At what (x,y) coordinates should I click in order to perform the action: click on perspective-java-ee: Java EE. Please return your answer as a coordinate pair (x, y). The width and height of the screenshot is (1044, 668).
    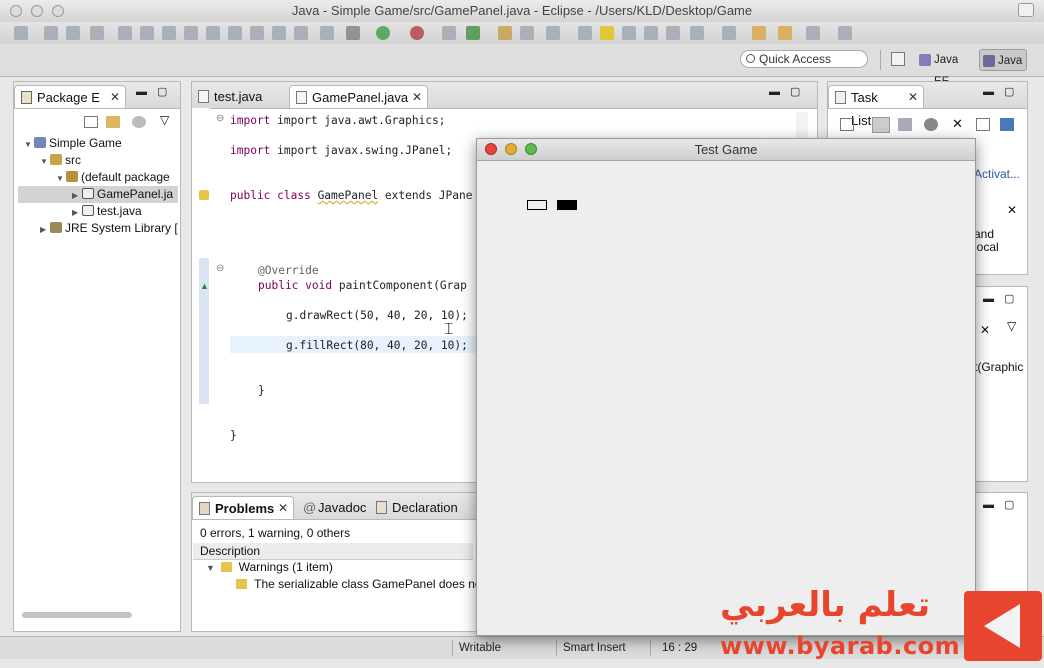
    Looking at the image, I should click on (946, 68).